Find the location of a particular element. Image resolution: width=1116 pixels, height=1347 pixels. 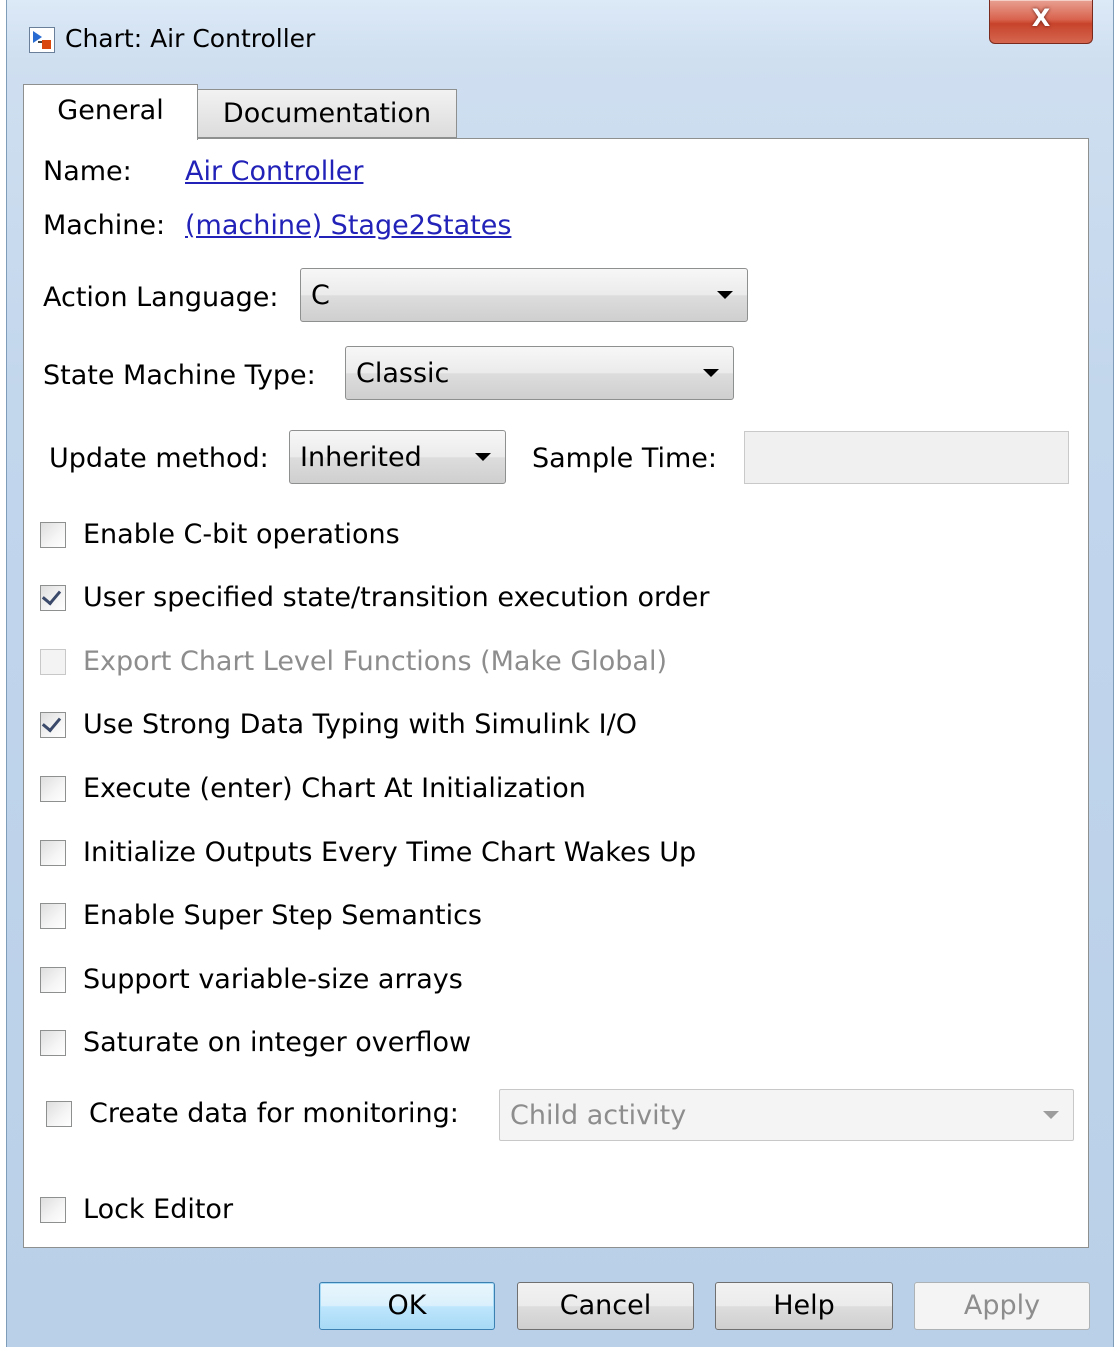

action-language-value: C is located at coordinates (320, 295).